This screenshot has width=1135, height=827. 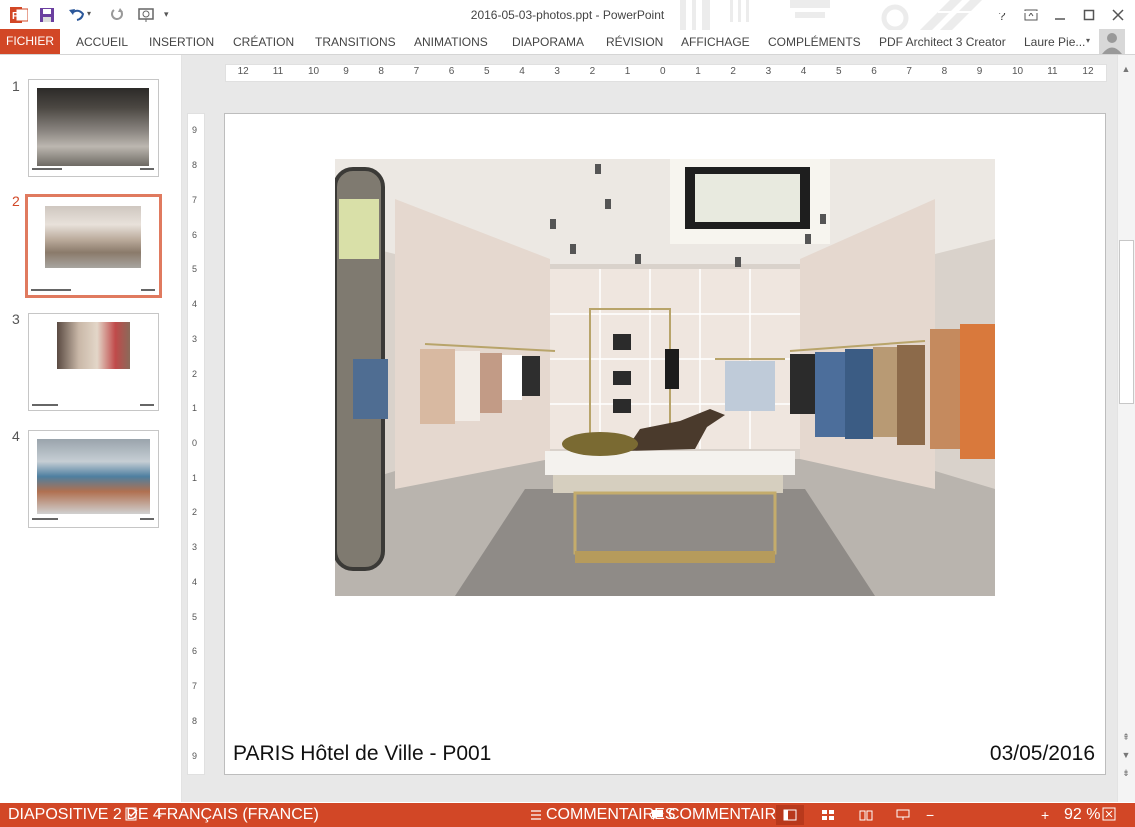 I want to click on slide-caption: PARIS Hôtel de Ville - P001, so click(x=362, y=754).